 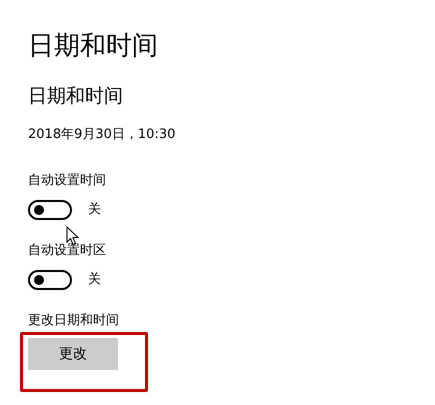 What do you see at coordinates (67, 251) in the screenshot?
I see `setting-label: 自动设置时区` at bounding box center [67, 251].